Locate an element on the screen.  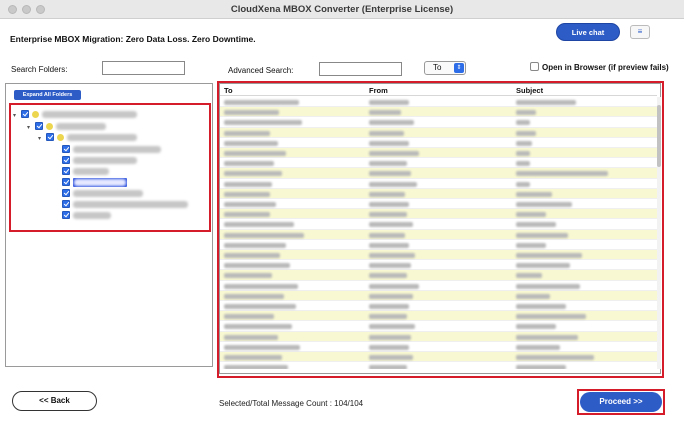
search-folders-label: Search Folders: is located at coordinates (39, 69).